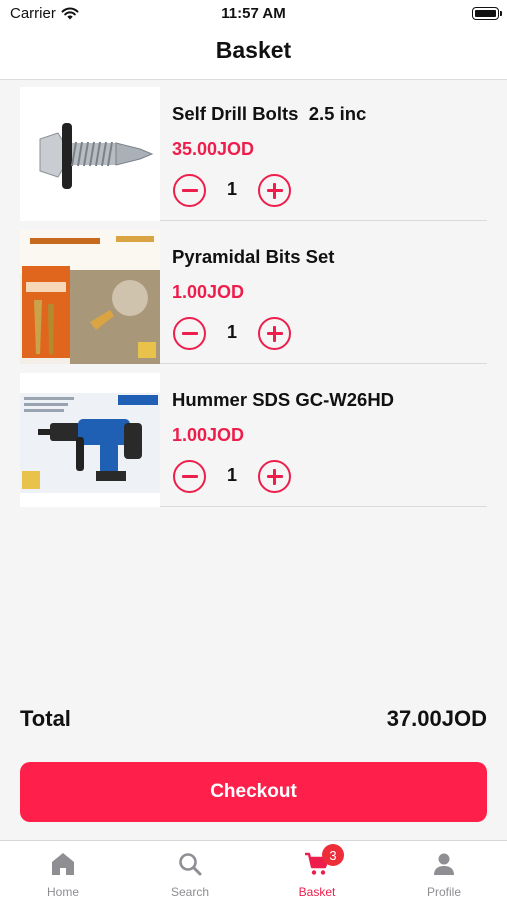 This screenshot has width=507, height=900. What do you see at coordinates (269, 113) in the screenshot?
I see `item-name: Self Drill Bolts 2.5 inc` at bounding box center [269, 113].